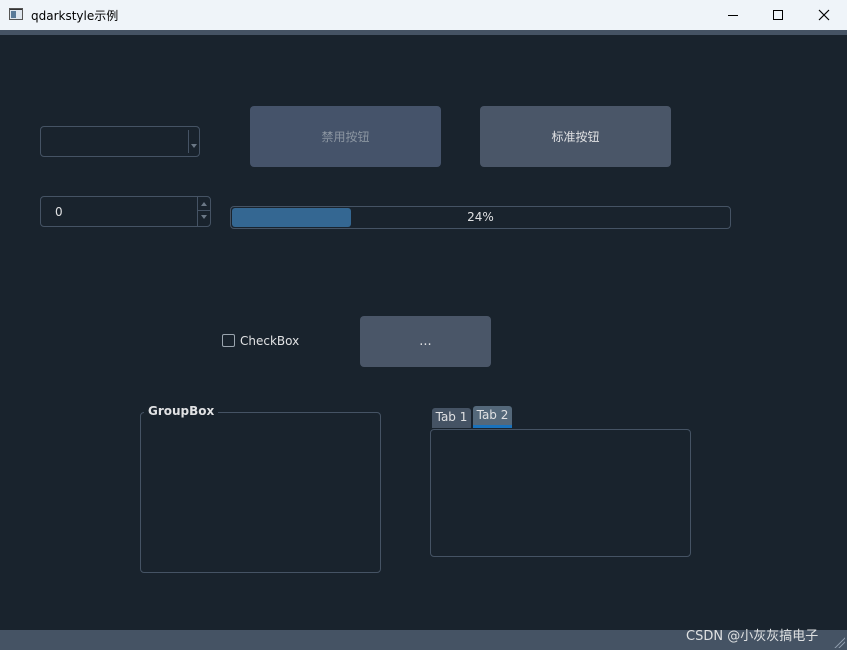  Describe the element at coordinates (492, 417) in the screenshot. I see `tab-2: Tab 2` at that location.